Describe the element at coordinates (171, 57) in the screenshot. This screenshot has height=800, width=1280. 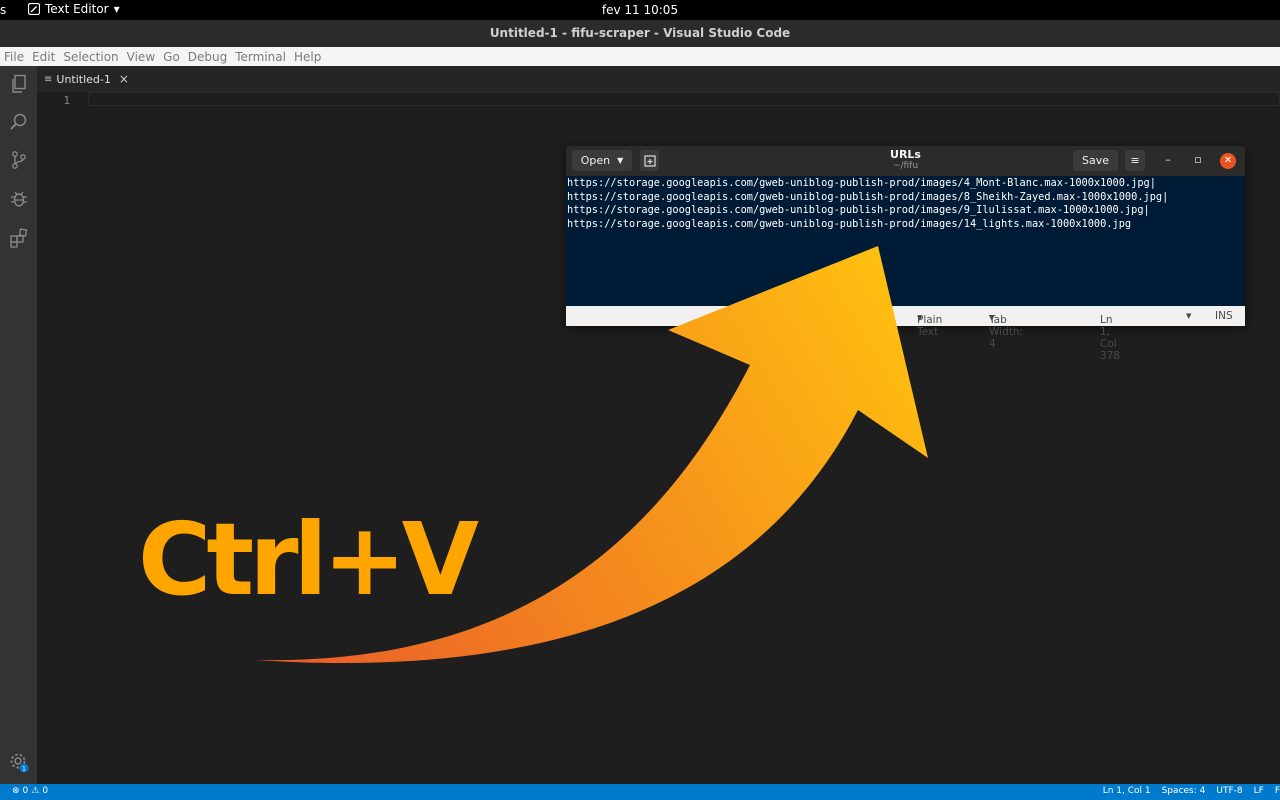
I see `menu-go: Go` at that location.